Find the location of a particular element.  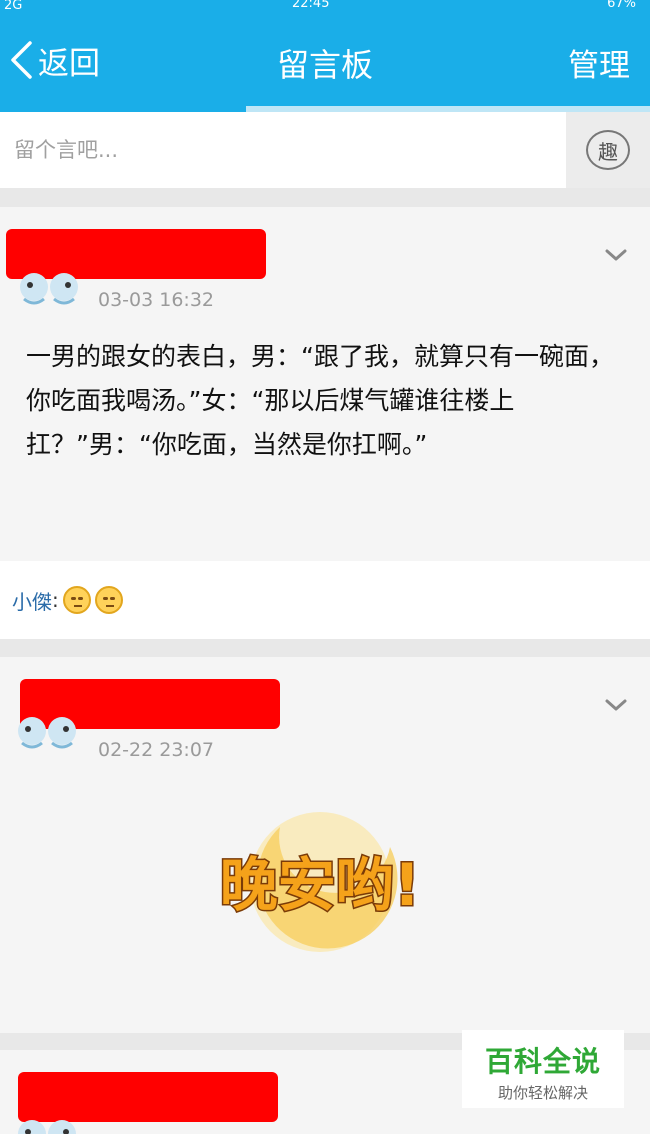

compose-row: 趣 is located at coordinates (325, 150).